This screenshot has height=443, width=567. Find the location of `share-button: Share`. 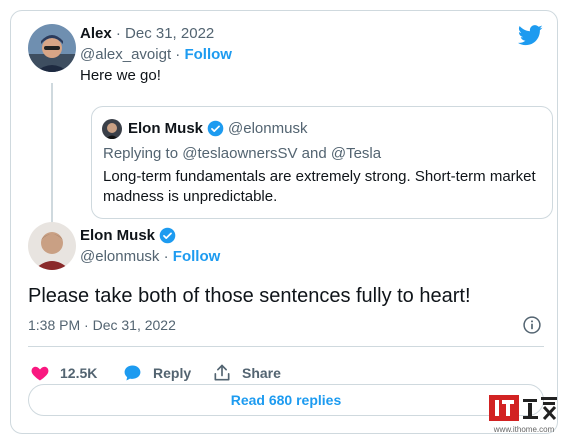

share-button: Share is located at coordinates (246, 373).